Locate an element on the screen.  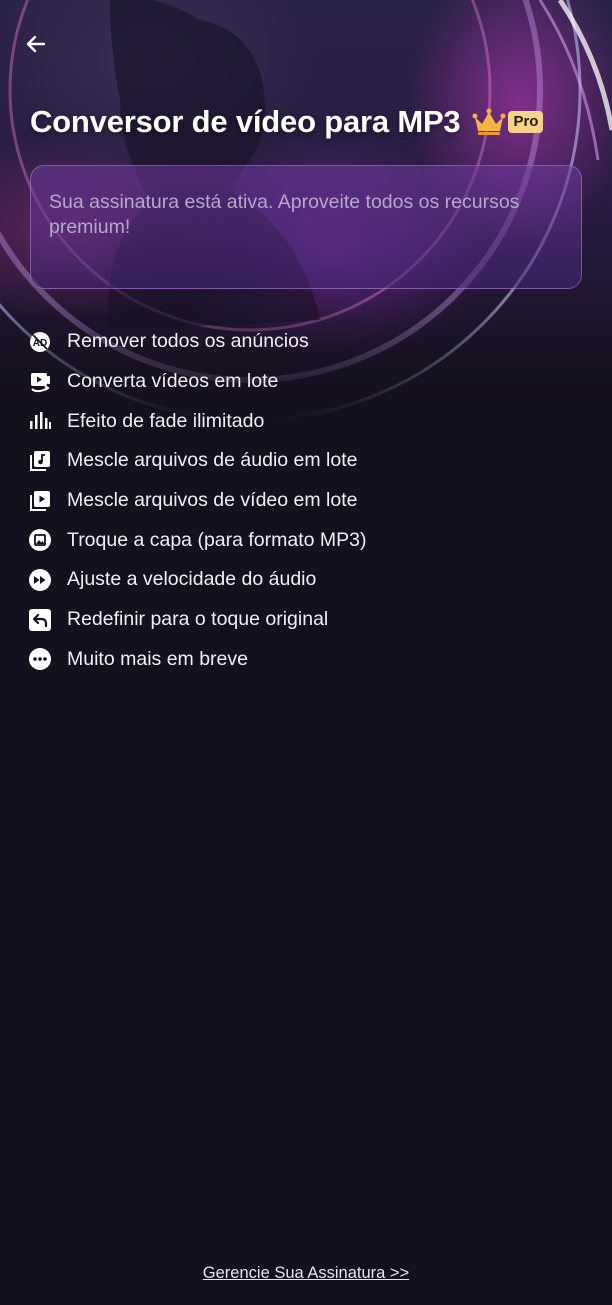
ad-icon: AD is located at coordinates (40, 342).